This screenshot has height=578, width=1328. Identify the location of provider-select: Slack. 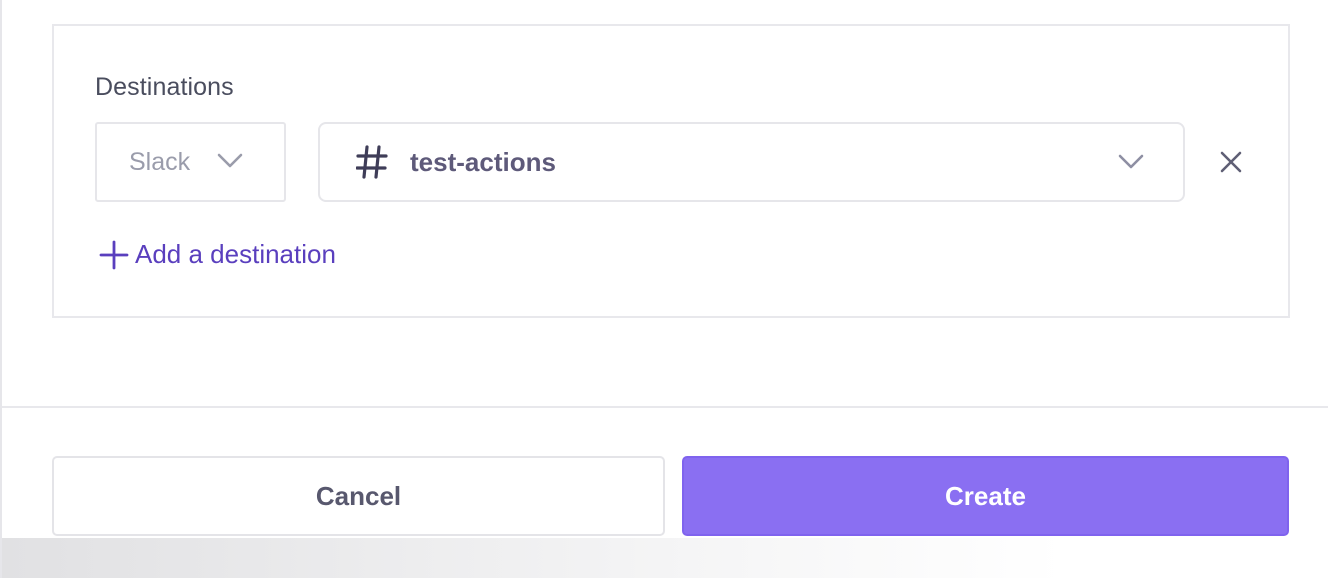
(190, 162).